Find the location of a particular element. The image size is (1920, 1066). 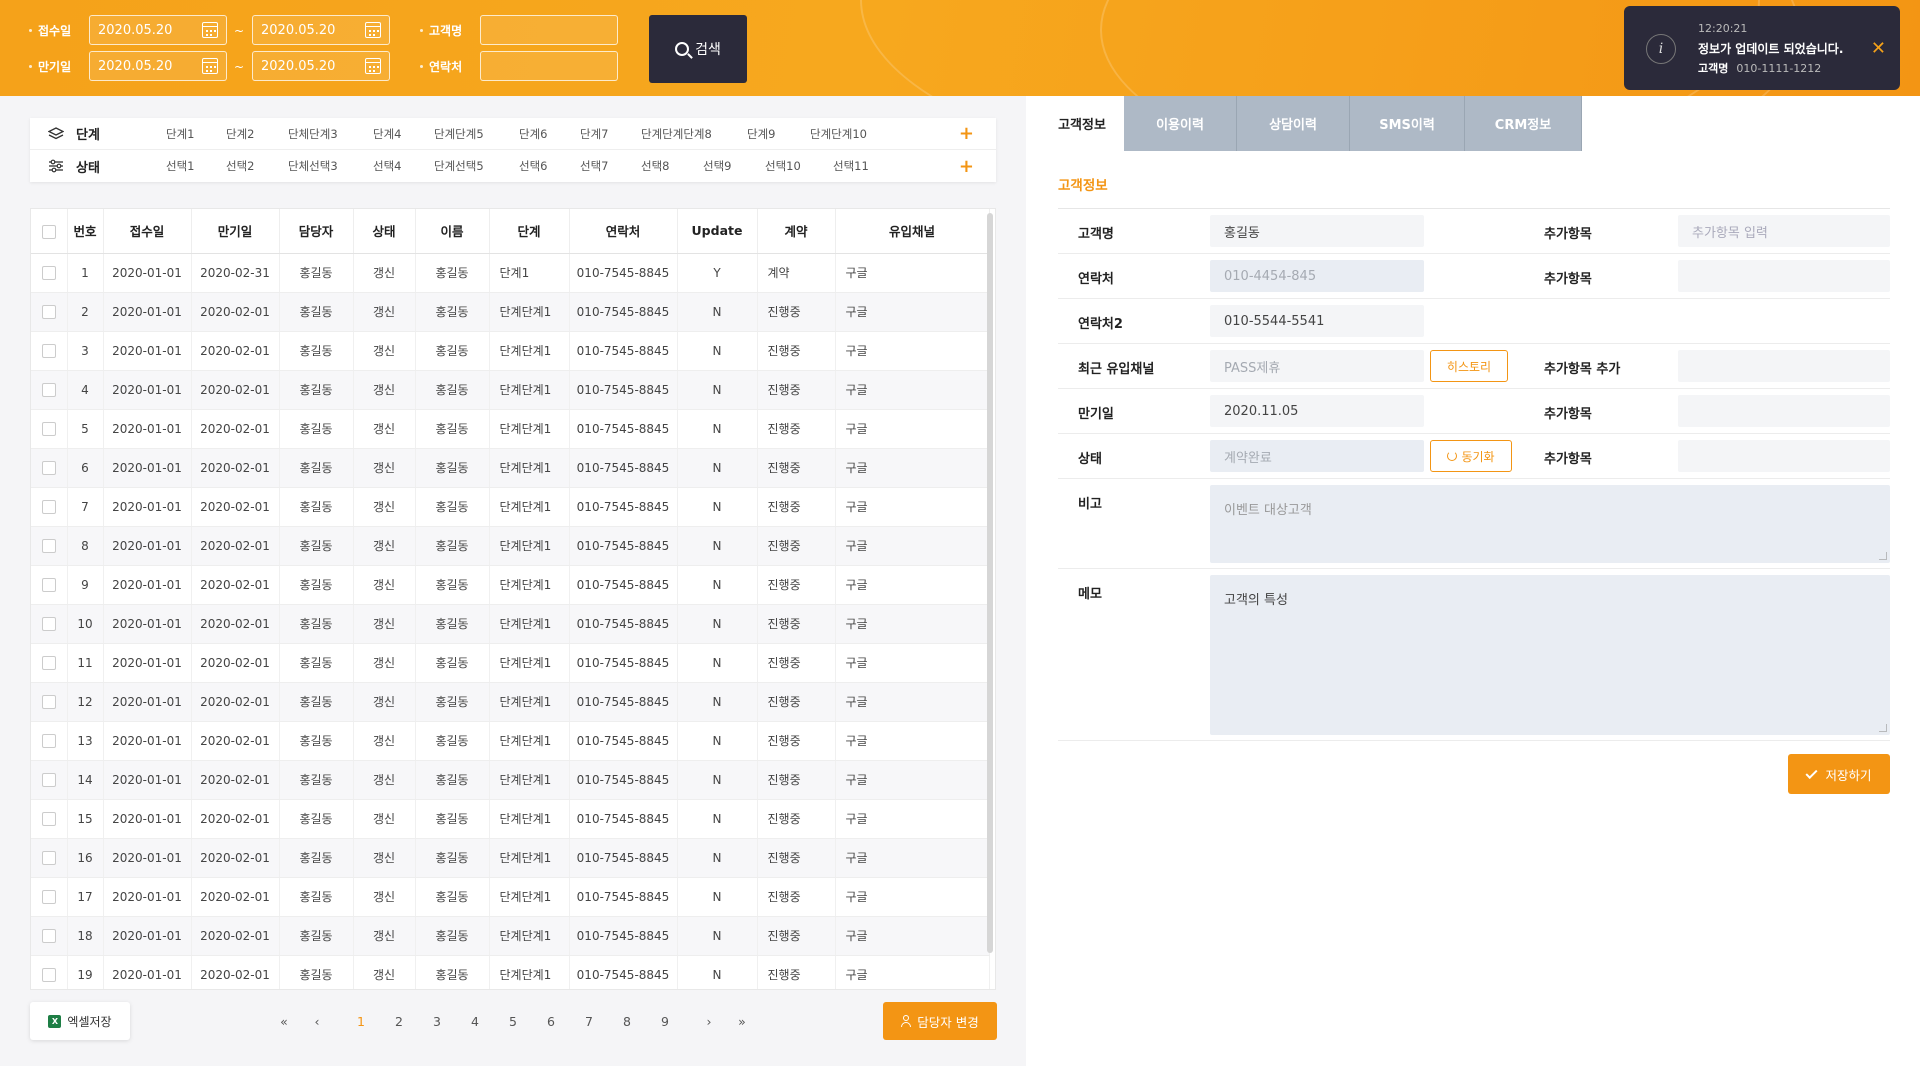

table-scrollbar is located at coordinates (990, 583).